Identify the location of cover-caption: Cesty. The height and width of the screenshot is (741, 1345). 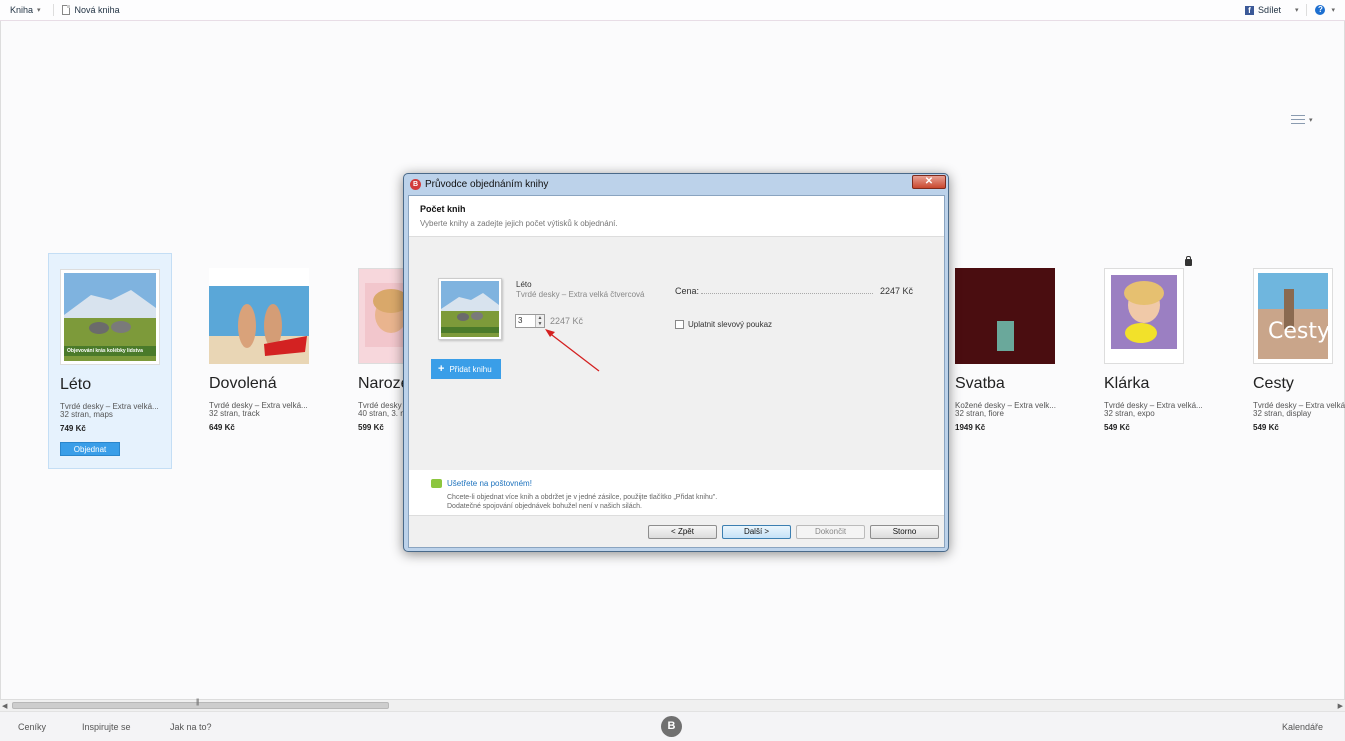
(1299, 331).